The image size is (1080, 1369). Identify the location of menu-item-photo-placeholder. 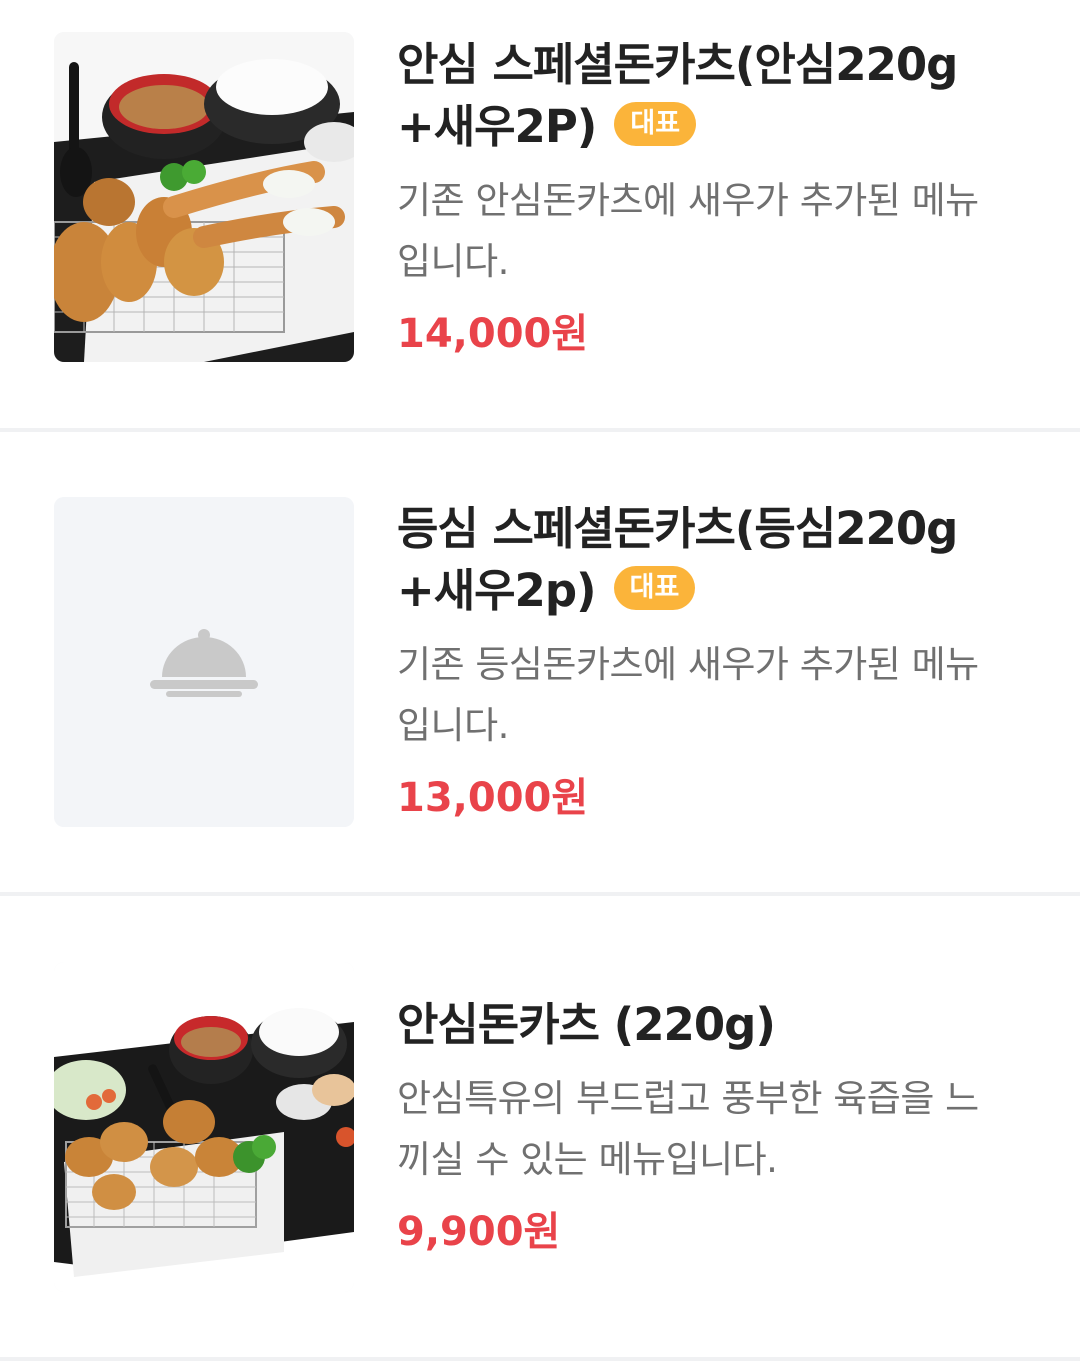
(204, 662).